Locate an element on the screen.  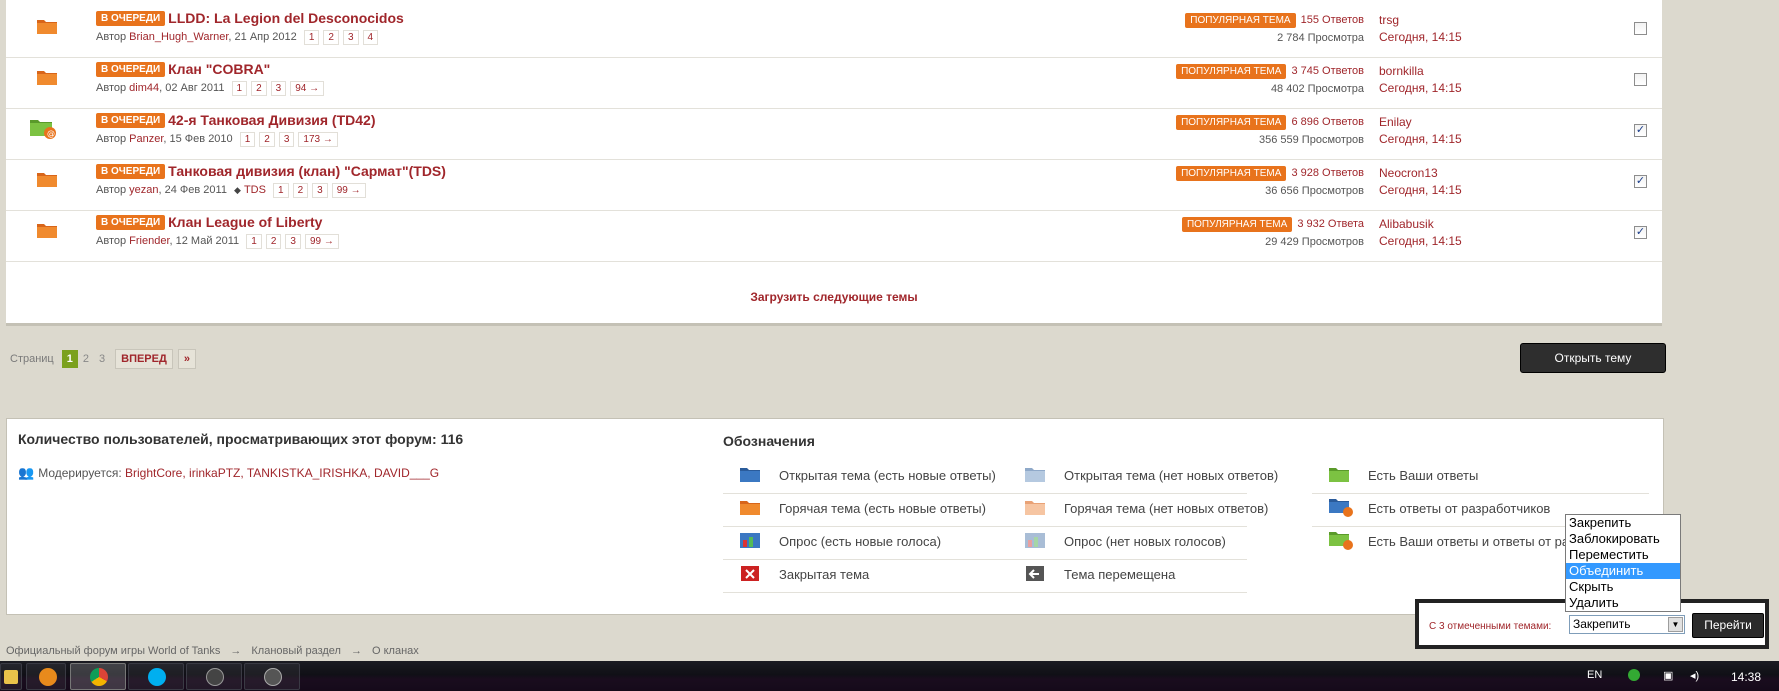
topic-title: Танковая дивизия (клан) "Сармат"(TDS) is located at coordinates (307, 171).